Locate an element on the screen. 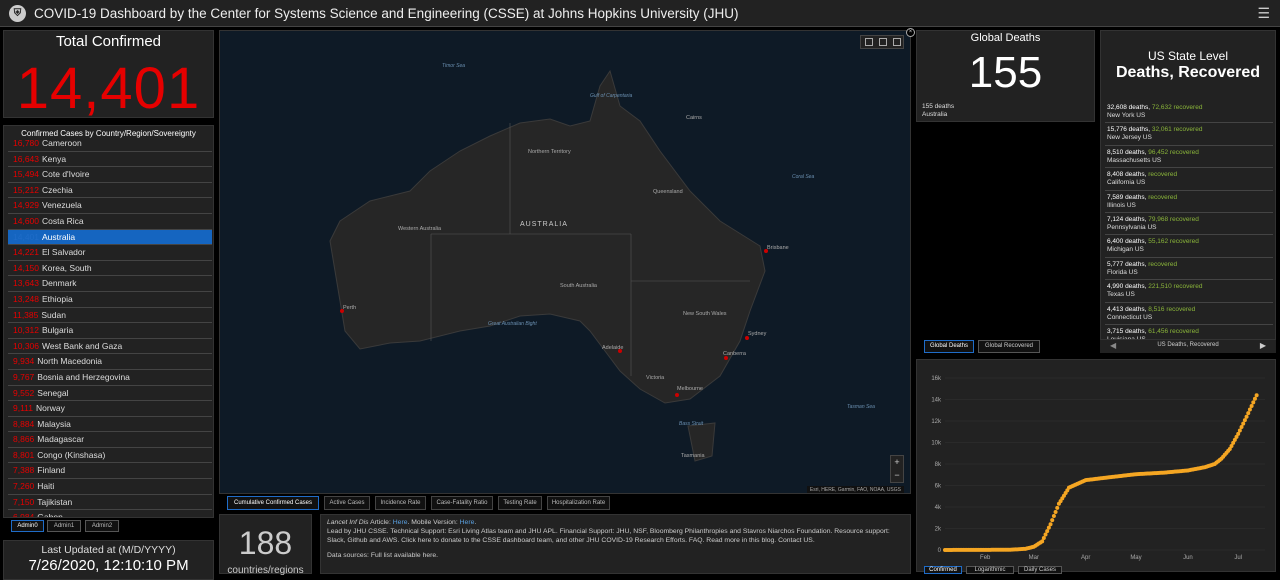 The width and height of the screenshot is (1280, 580). zoom-in-button: + is located at coordinates (897, 462).